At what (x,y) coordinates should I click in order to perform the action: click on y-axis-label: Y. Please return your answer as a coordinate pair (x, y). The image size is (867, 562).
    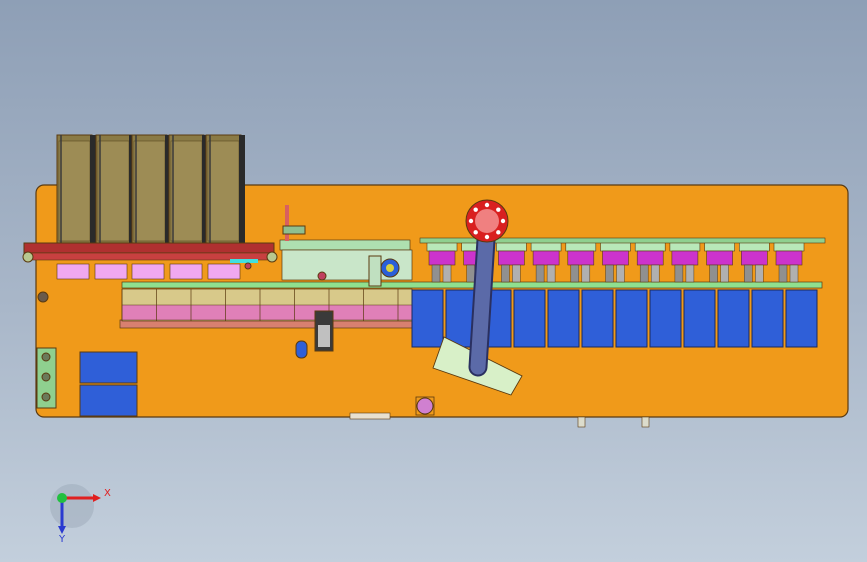
    Looking at the image, I should click on (62, 539).